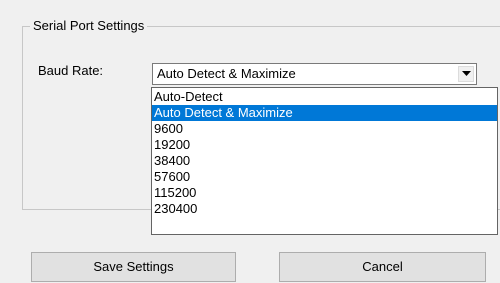  Describe the element at coordinates (226, 73) in the screenshot. I see `baud-rate-selected-value: Auto Detect & Maximize` at that location.